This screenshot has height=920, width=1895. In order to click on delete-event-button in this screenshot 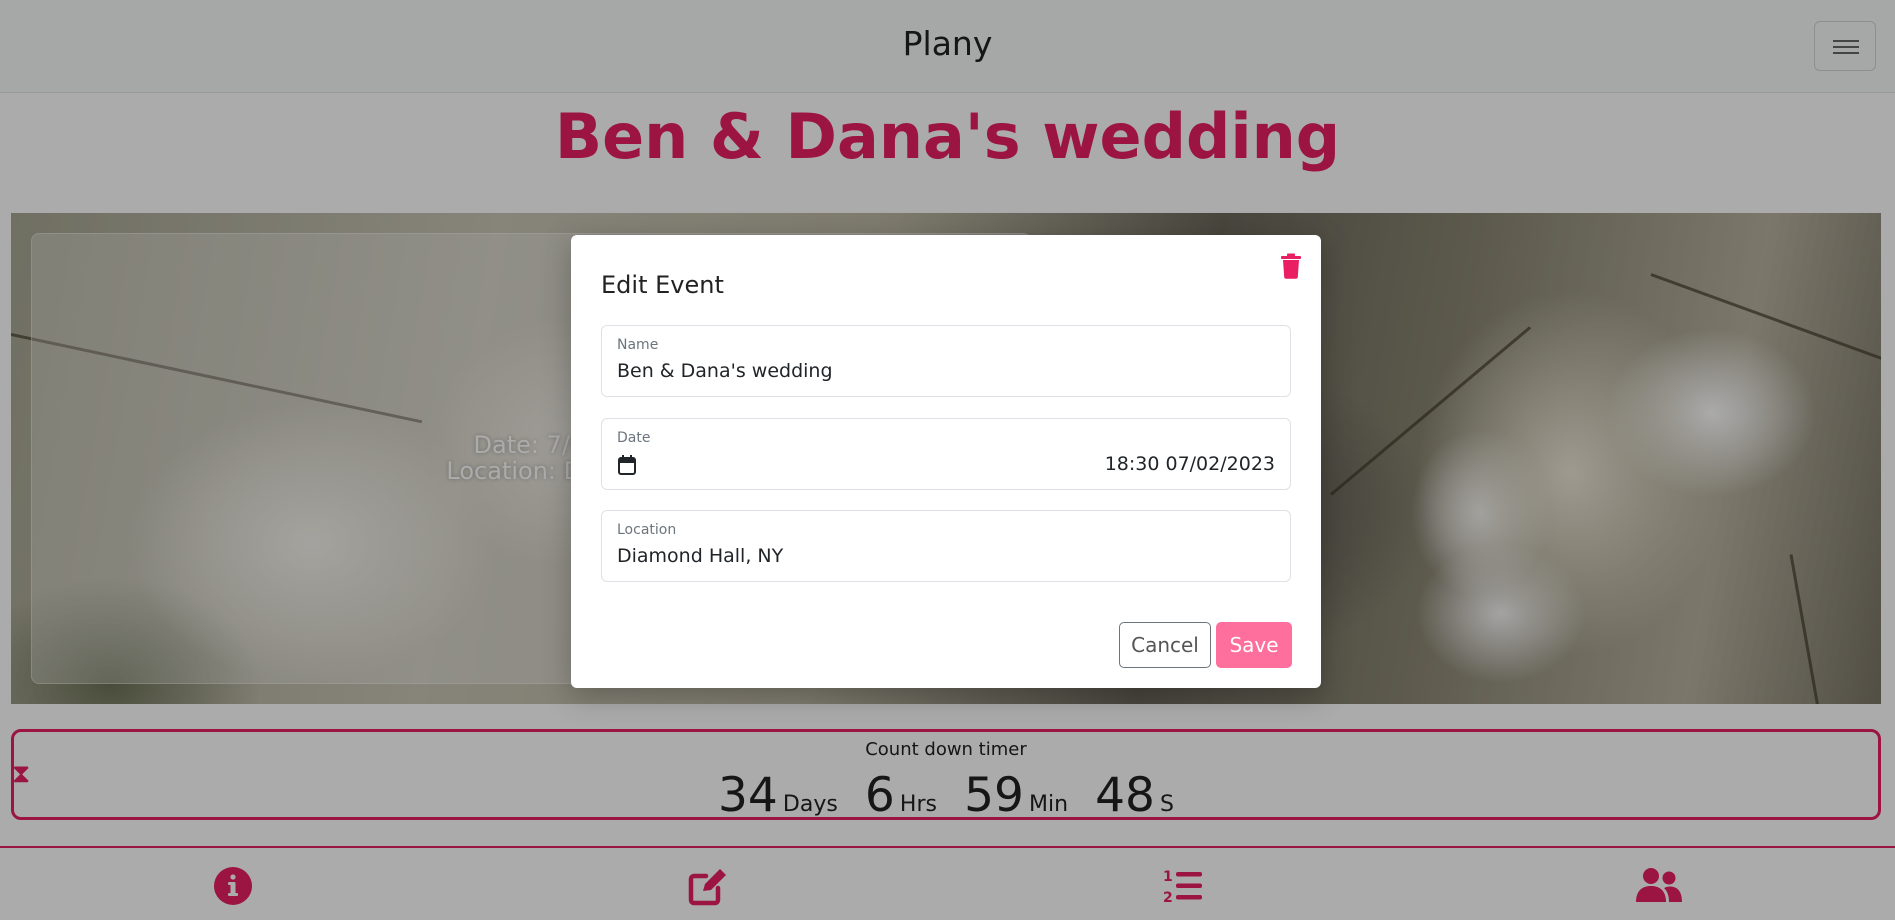, I will do `click(1291, 266)`.